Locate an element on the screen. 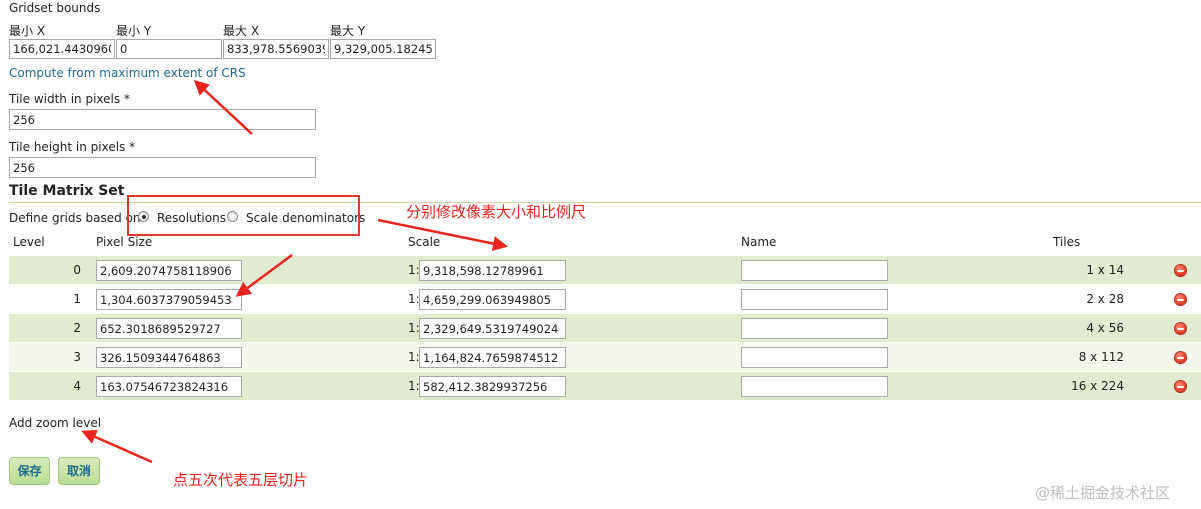 This screenshot has width=1201, height=509. arrow-to-pixel-size is located at coordinates (264, 275).